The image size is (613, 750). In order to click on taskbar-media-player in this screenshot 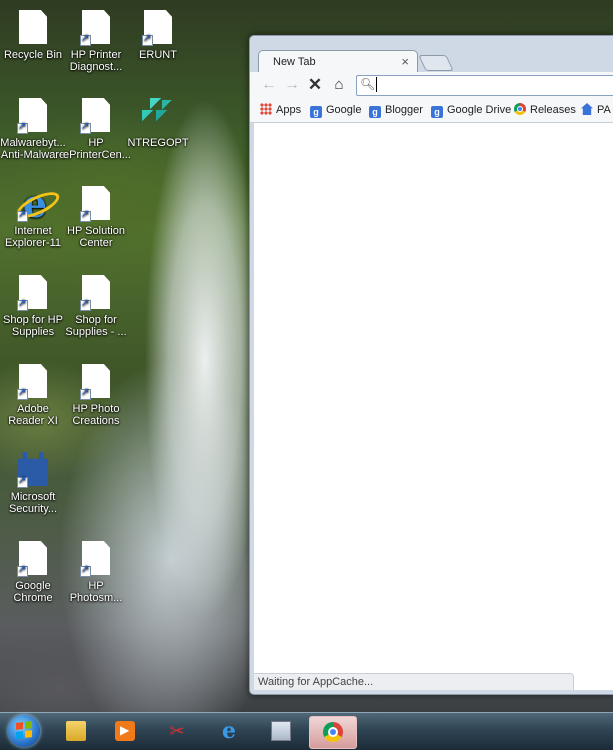, I will do `click(125, 731)`.